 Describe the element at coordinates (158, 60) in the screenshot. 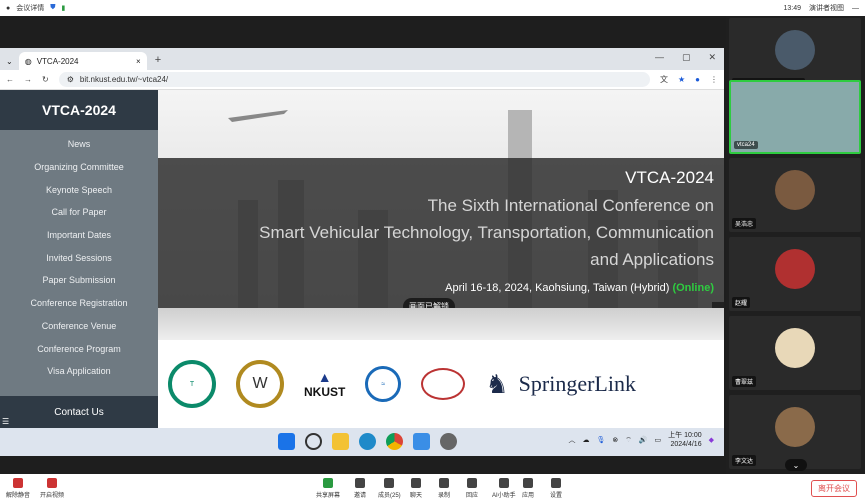

I see `new-tab-icon: +` at that location.